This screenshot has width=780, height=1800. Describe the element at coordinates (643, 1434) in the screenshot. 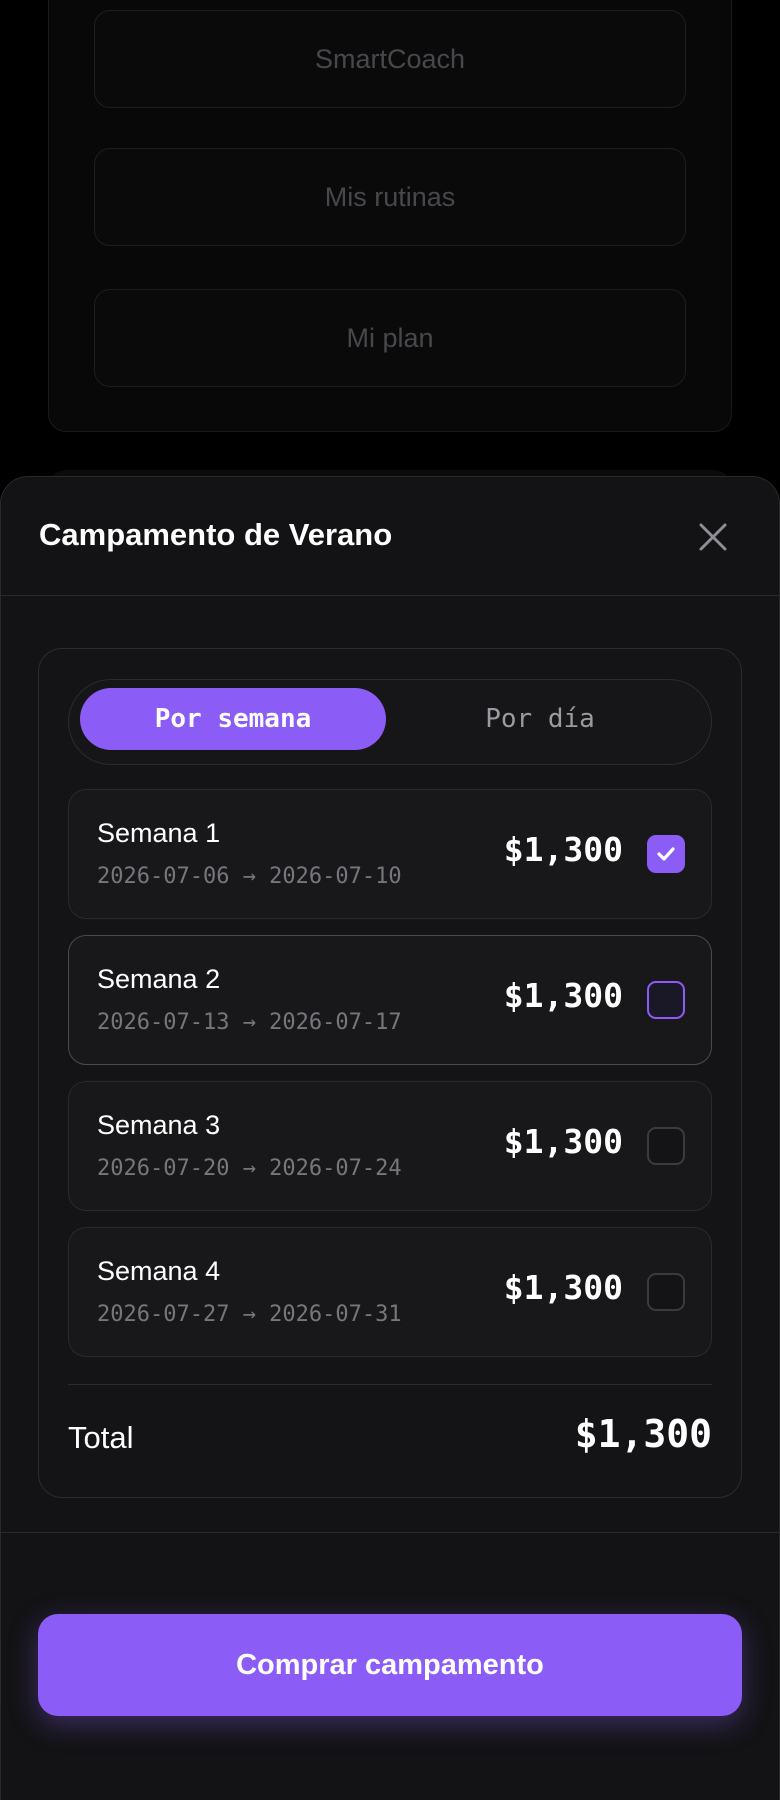

I see `total-value: $1,300` at that location.